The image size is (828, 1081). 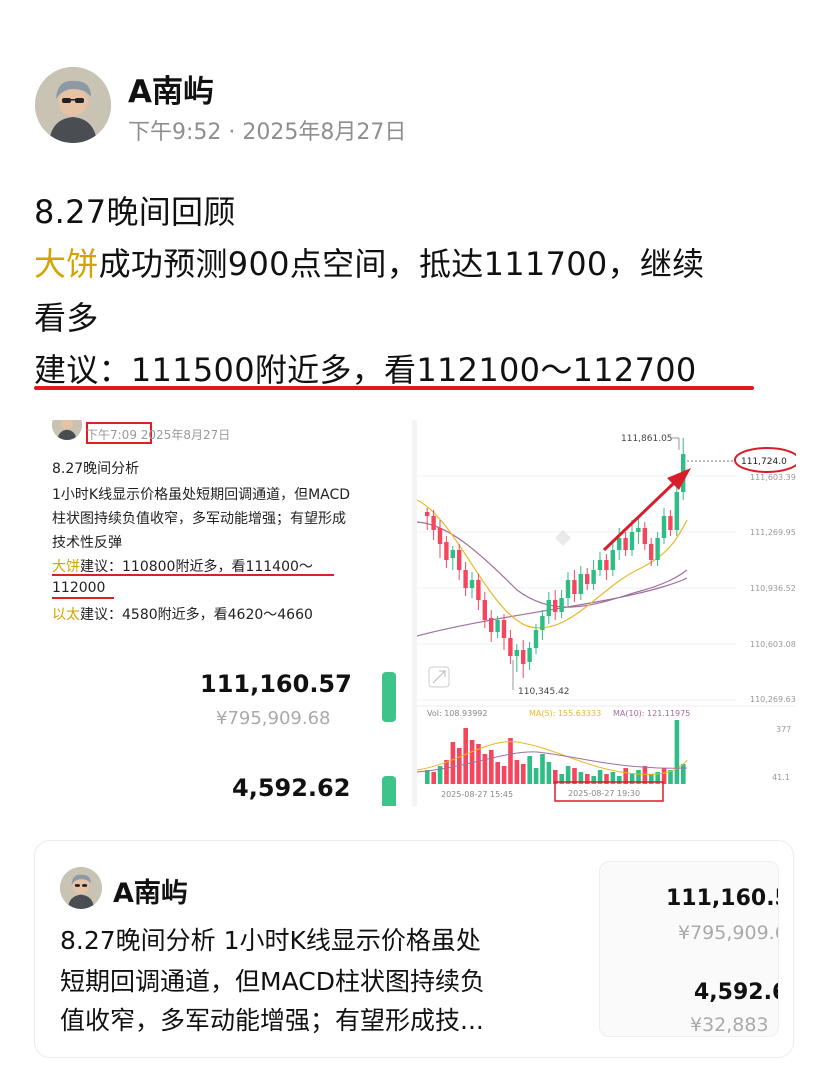 What do you see at coordinates (728, 933) in the screenshot?
I see `thumb-btc-cny: ¥795,909.6` at bounding box center [728, 933].